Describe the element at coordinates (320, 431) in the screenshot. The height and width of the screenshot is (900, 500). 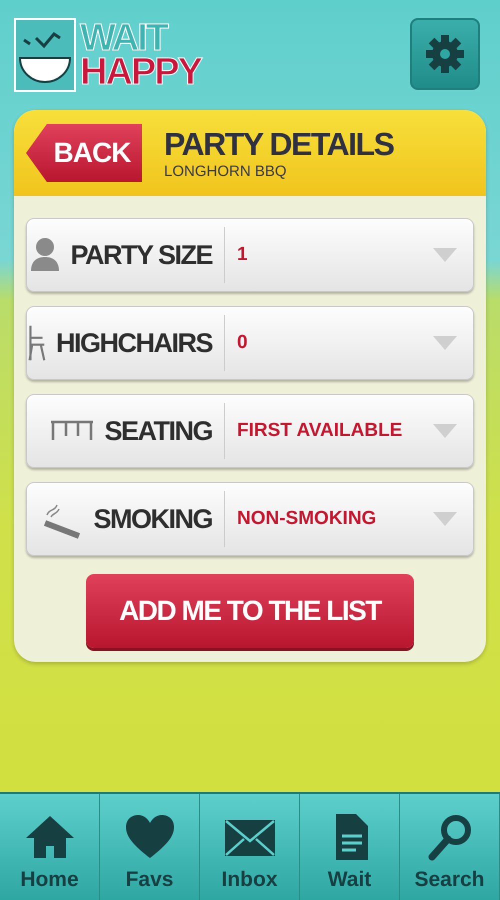
I see `field-value: FIRST AVAILABLE` at that location.